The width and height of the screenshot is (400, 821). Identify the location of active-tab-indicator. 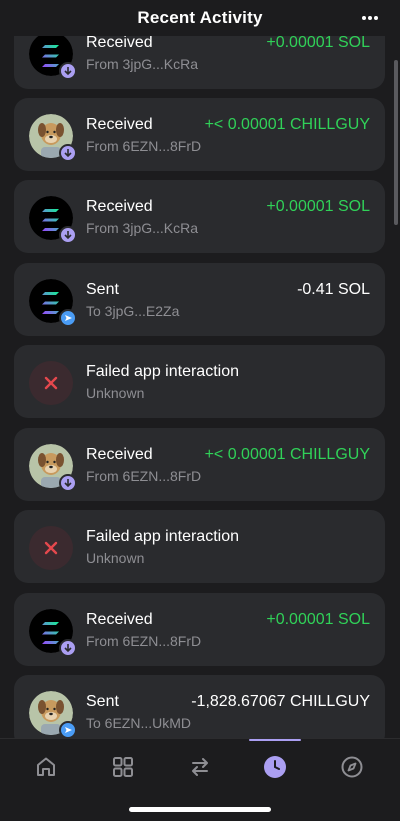
(275, 740).